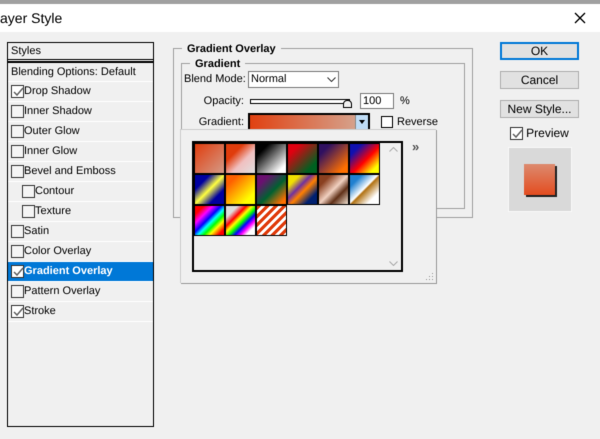 The height and width of the screenshot is (439, 600). Describe the element at coordinates (347, 104) in the screenshot. I see `slider-thumb` at that location.